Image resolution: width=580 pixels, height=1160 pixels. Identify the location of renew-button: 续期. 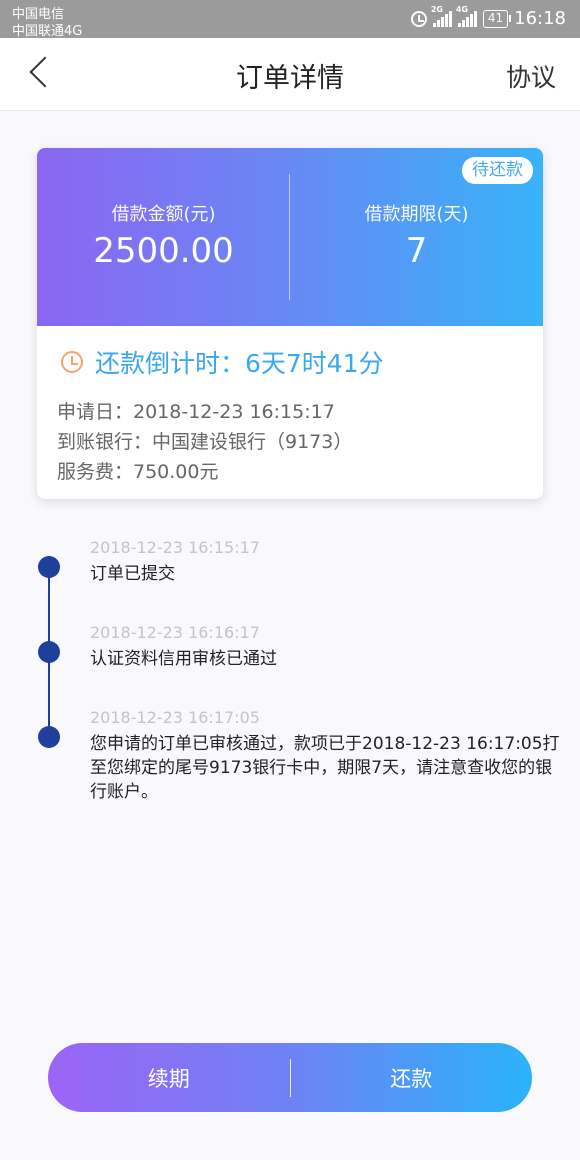
(169, 1078).